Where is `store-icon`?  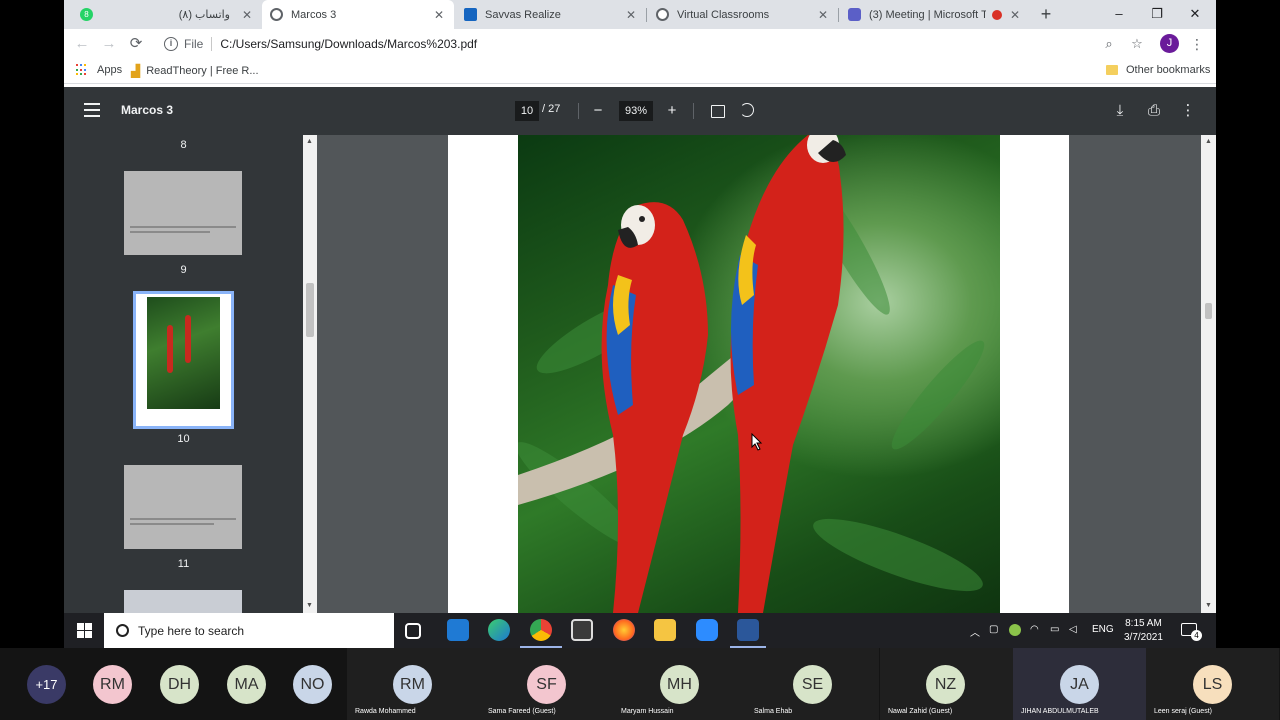 store-icon is located at coordinates (582, 630).